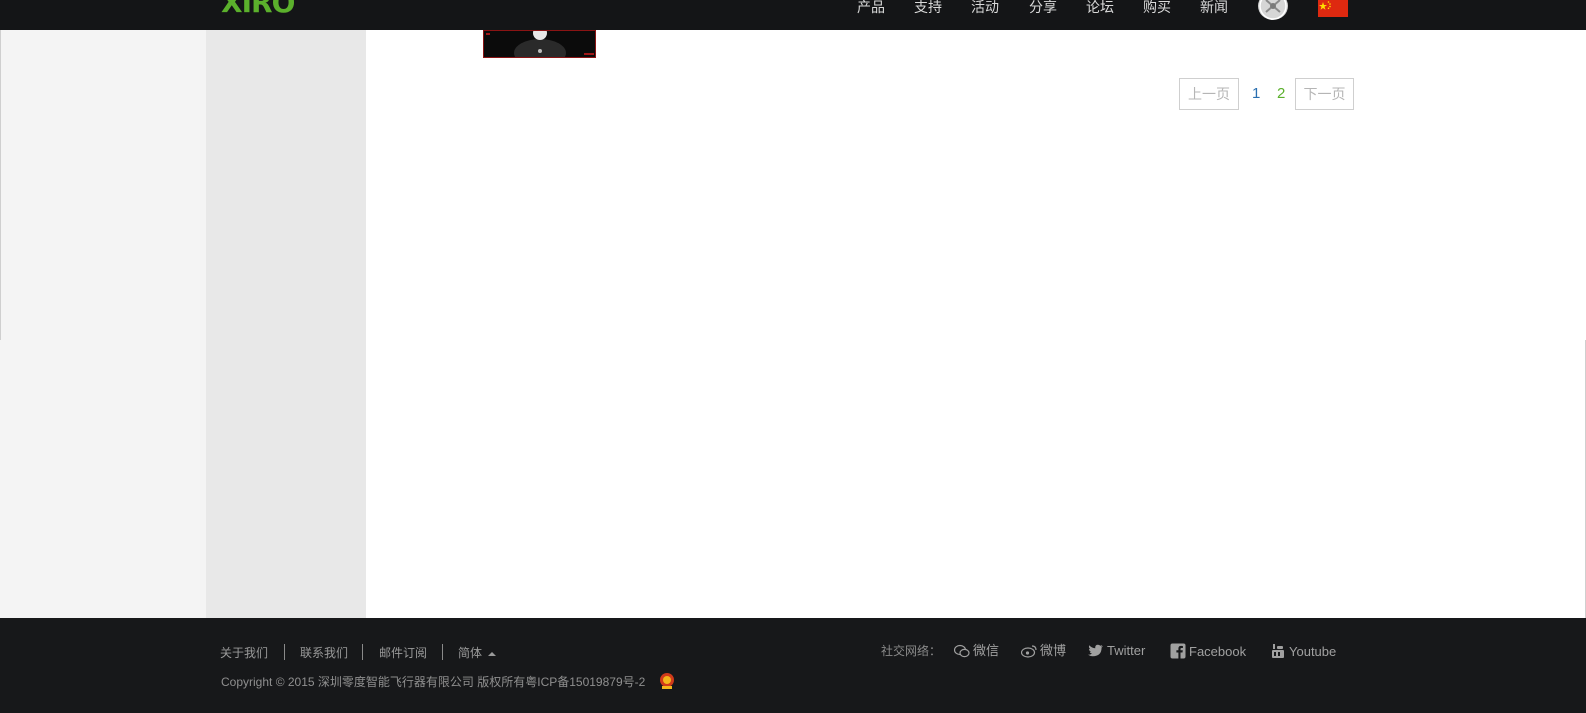 The height and width of the screenshot is (713, 1586). What do you see at coordinates (1157, 9) in the screenshot?
I see `nav-item-buy: 购买` at bounding box center [1157, 9].